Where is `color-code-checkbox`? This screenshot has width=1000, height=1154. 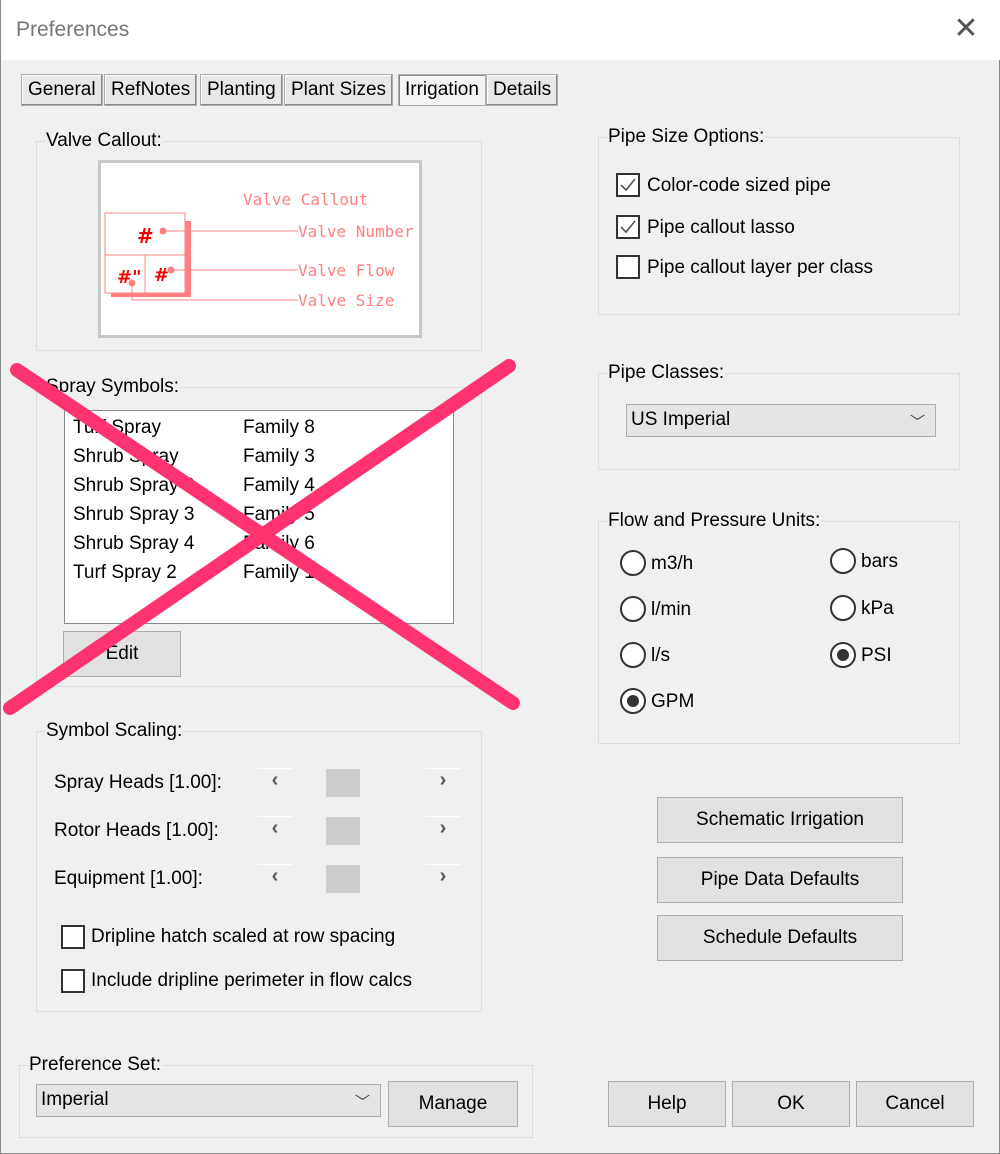
color-code-checkbox is located at coordinates (628, 185).